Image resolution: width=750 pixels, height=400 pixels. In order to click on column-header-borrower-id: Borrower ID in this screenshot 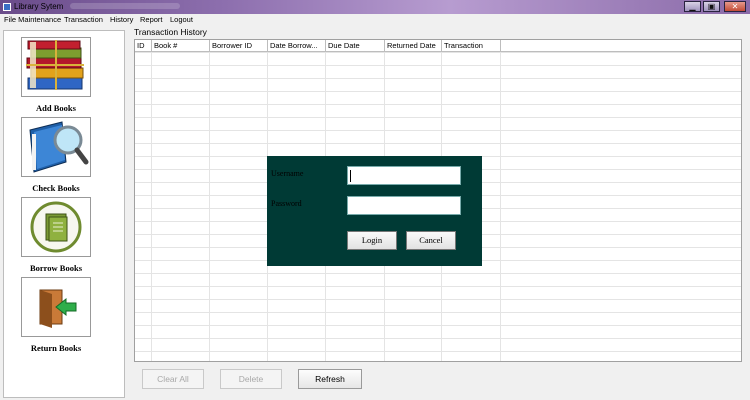, I will do `click(239, 46)`.